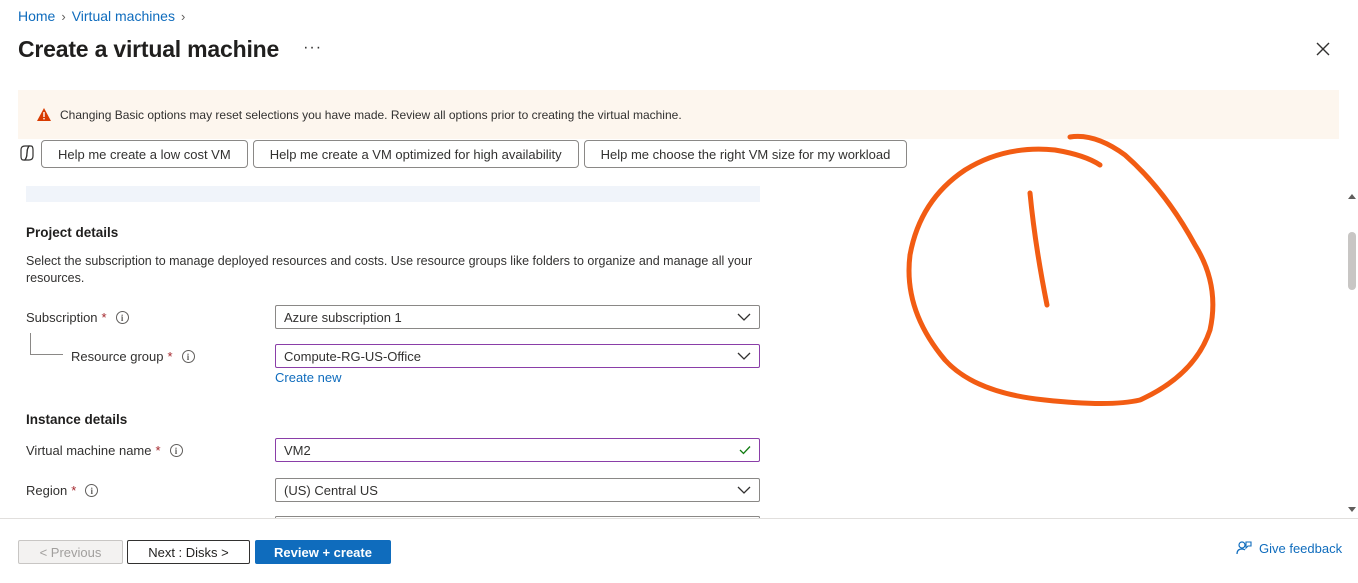 The image size is (1358, 583). I want to click on previous-button: < Previous, so click(70, 552).